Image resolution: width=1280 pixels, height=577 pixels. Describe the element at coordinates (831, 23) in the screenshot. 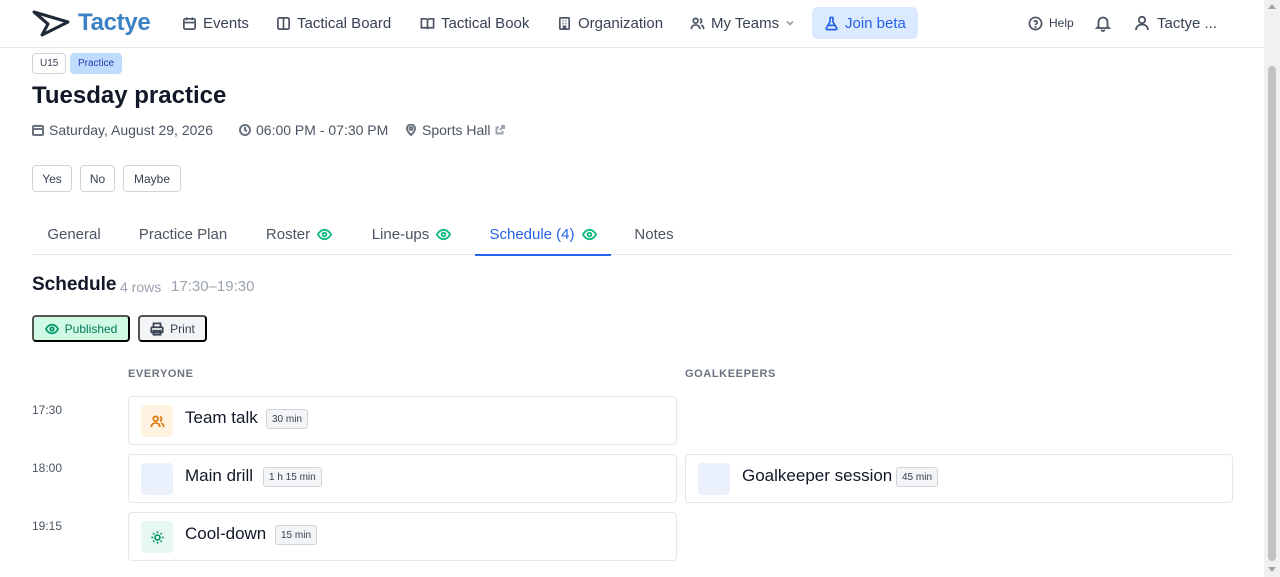

I see `flask-icon` at that location.